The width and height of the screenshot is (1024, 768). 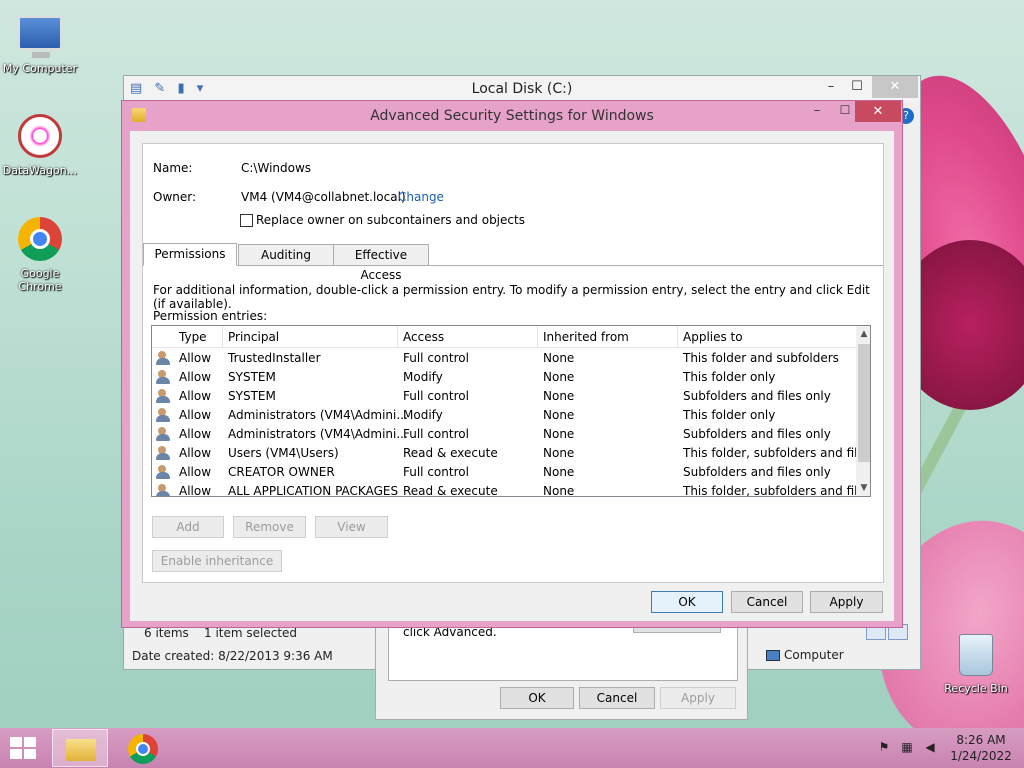 I want to click on scroll-thumb, so click(x=864, y=403).